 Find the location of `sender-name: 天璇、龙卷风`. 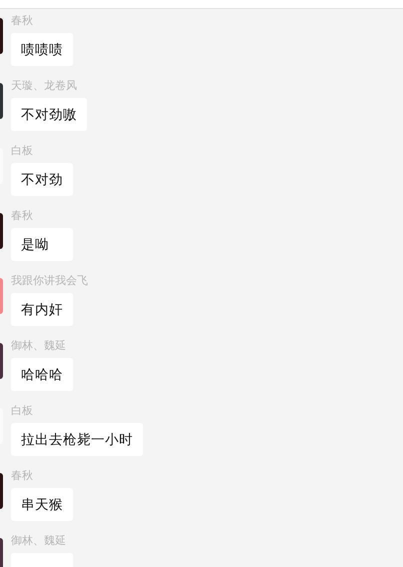

sender-name: 天璇、龙卷风 is located at coordinates (44, 86).